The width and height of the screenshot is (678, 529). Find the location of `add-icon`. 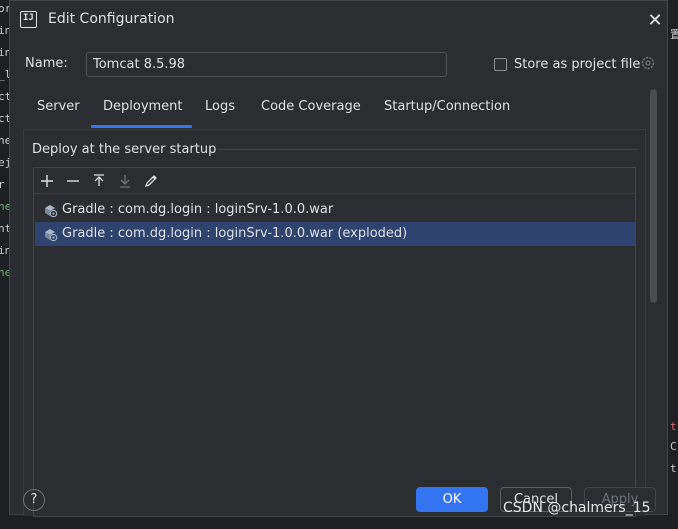

add-icon is located at coordinates (47, 181).